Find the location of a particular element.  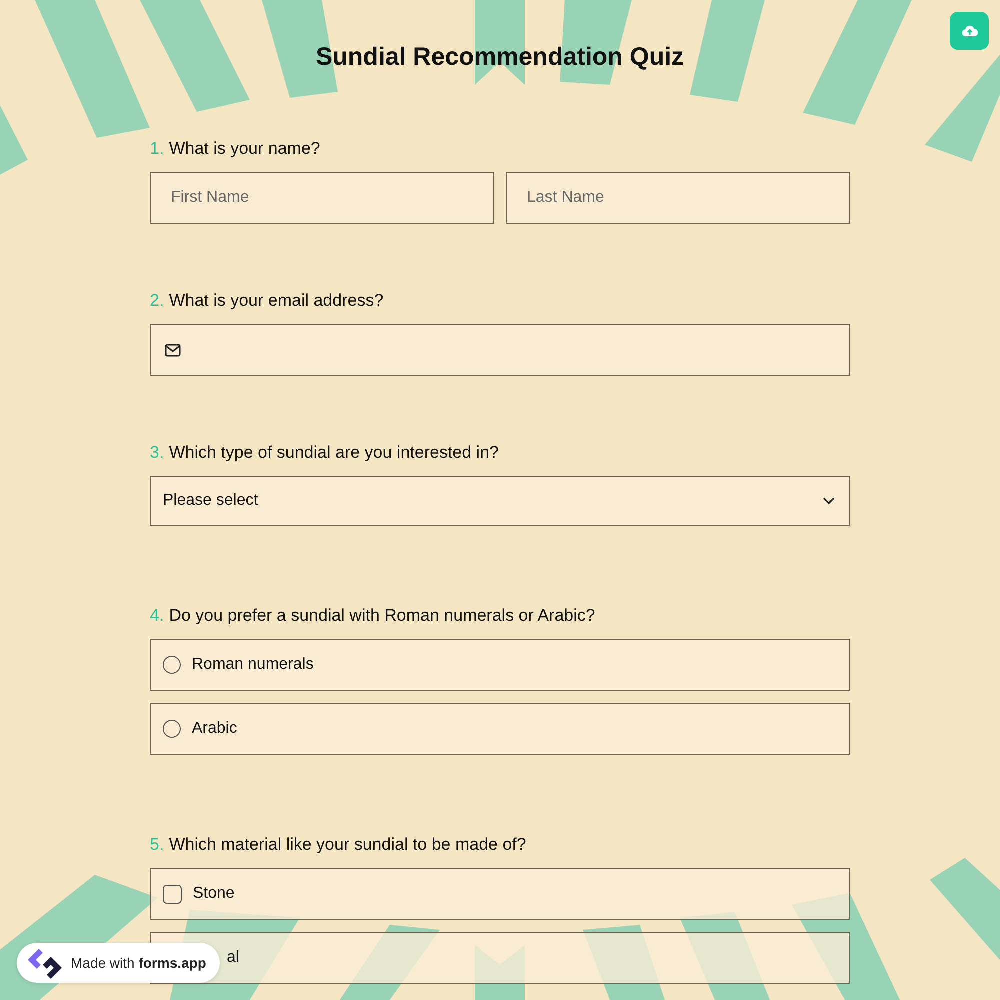

question-label: Which material like your sundial to be made of? is located at coordinates (347, 845).